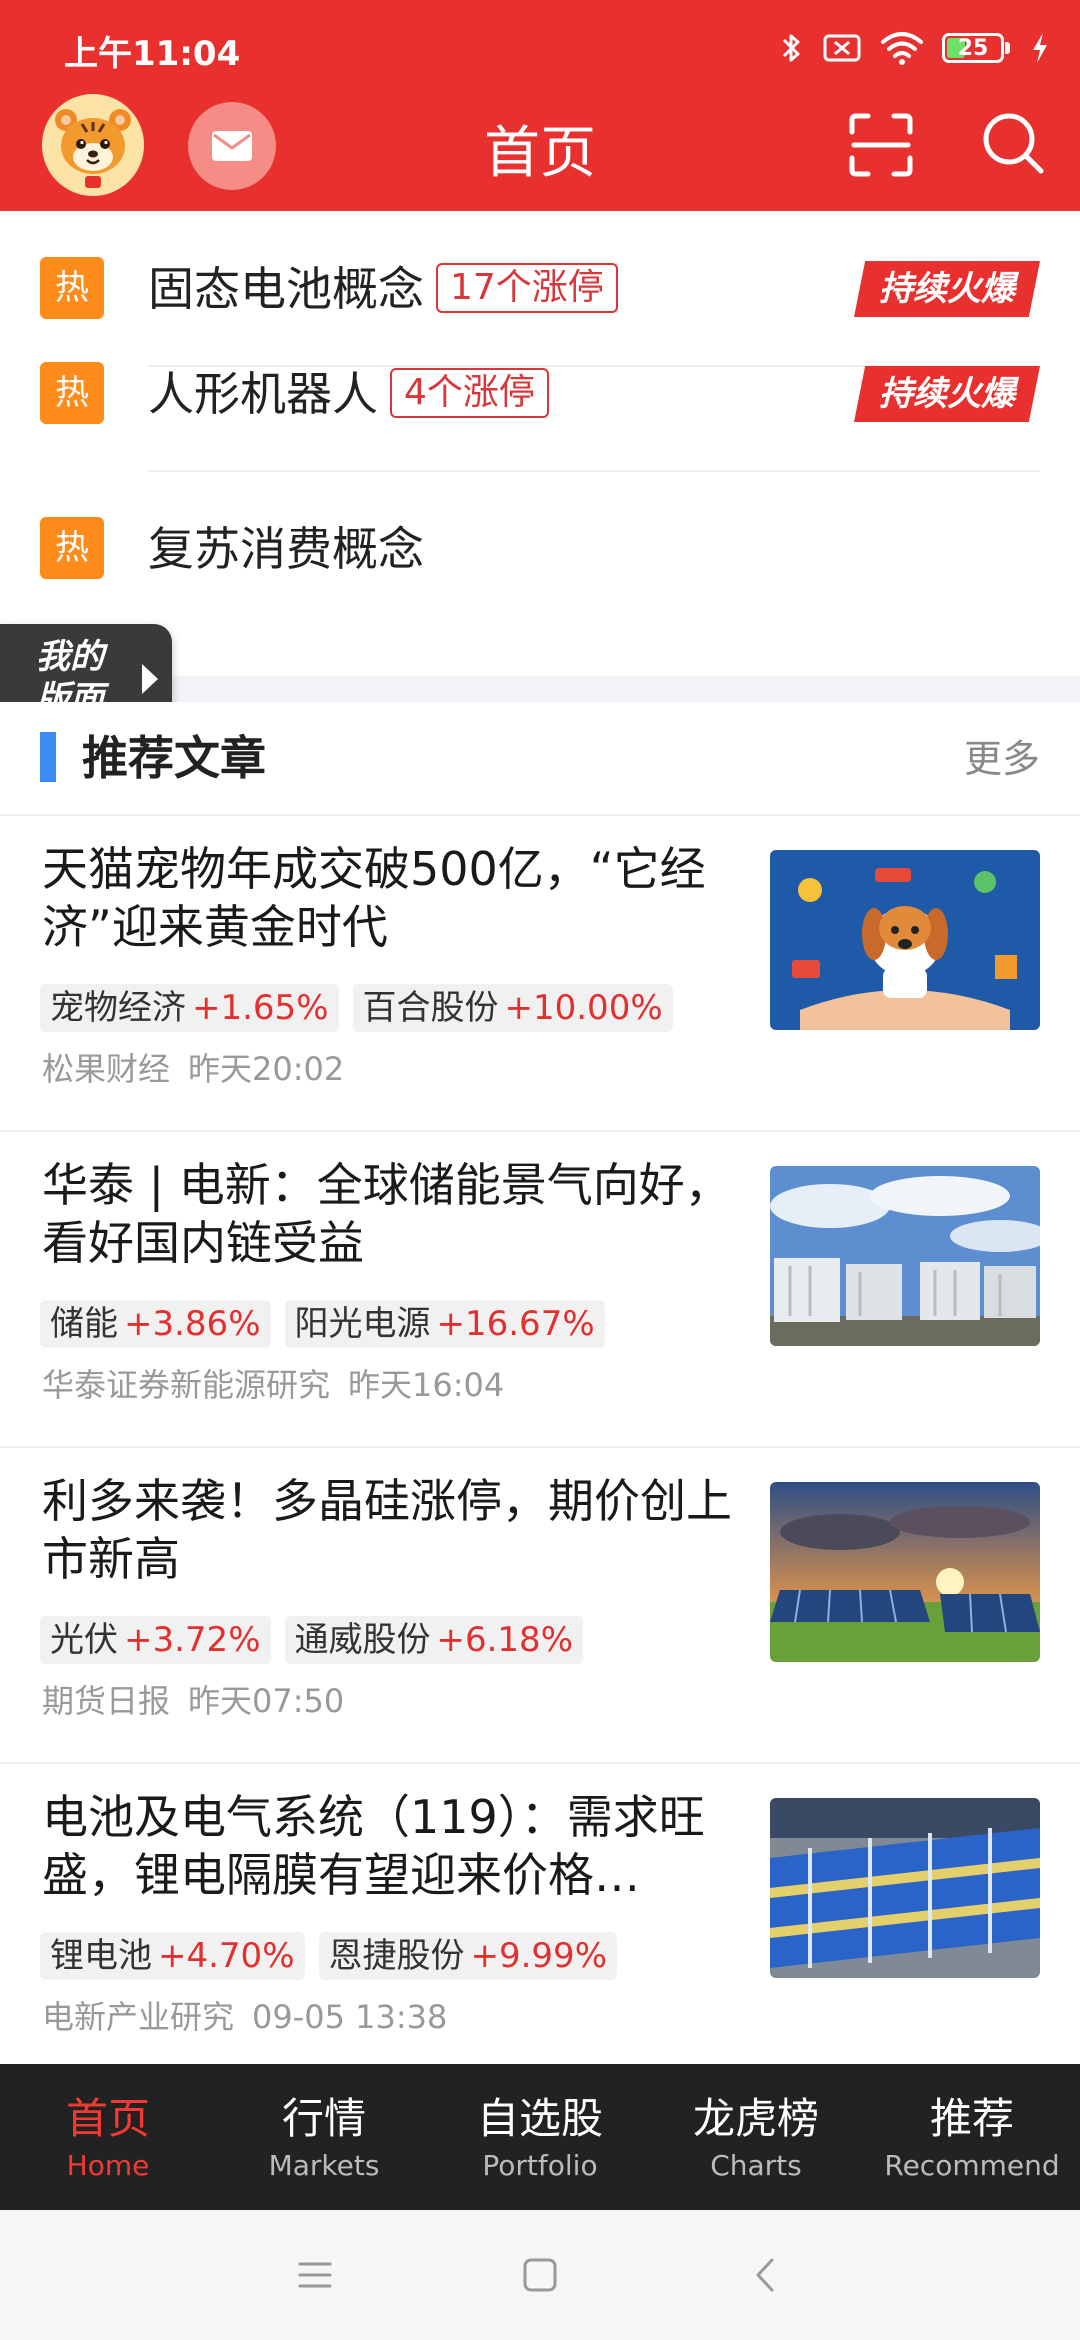  I want to click on search-button, so click(1013, 143).